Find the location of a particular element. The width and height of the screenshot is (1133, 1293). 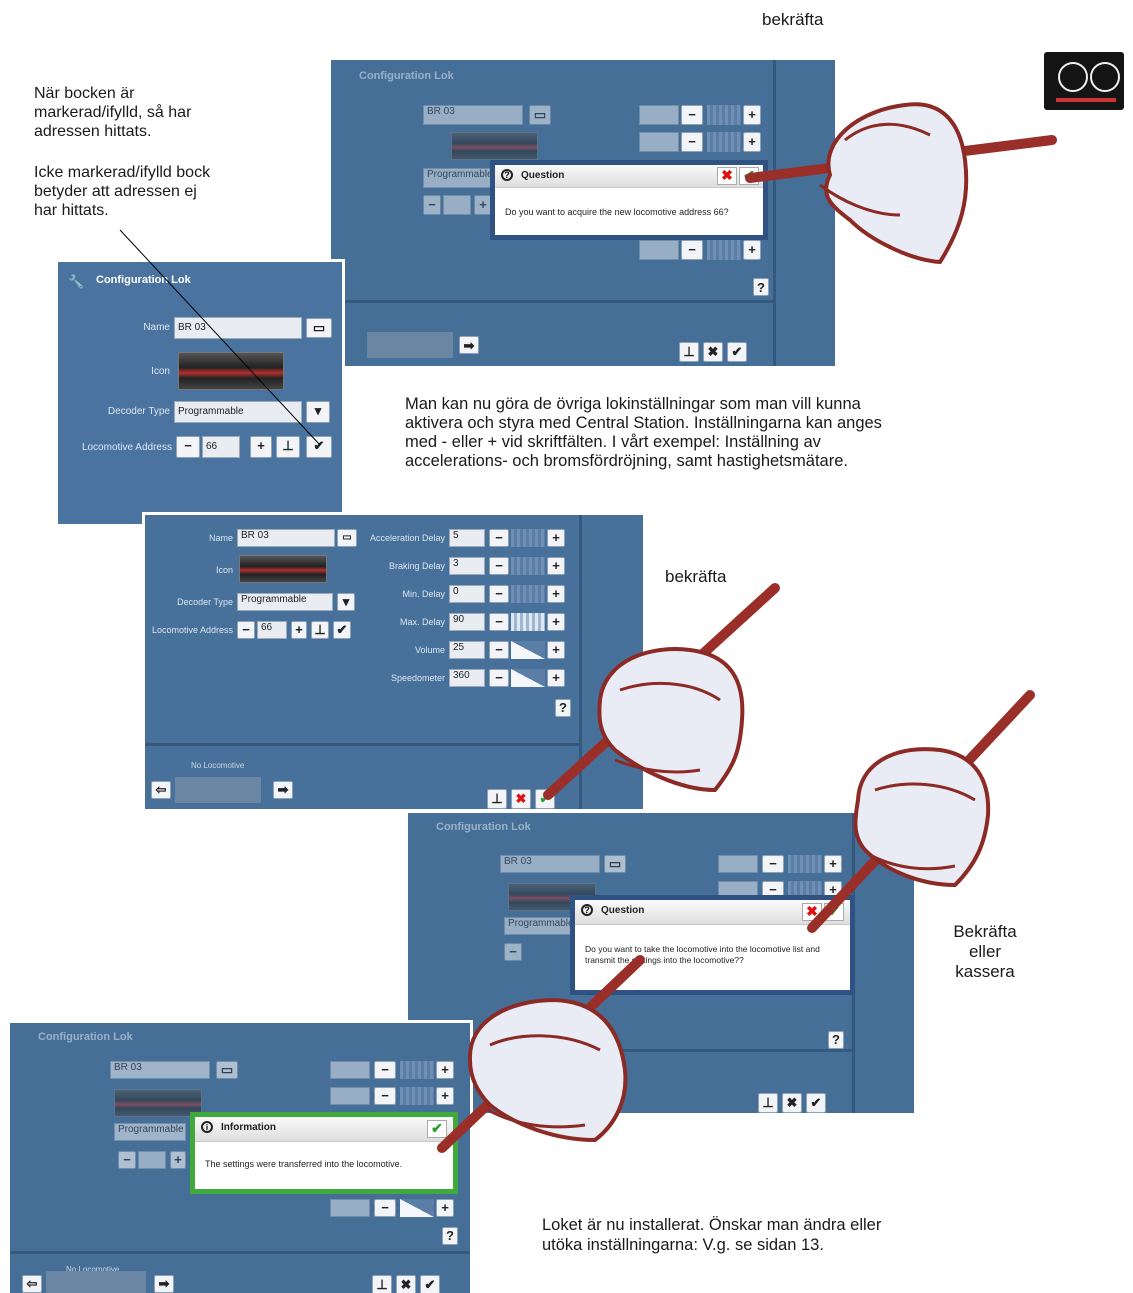

min-delay-field: 0 is located at coordinates (467, 594).